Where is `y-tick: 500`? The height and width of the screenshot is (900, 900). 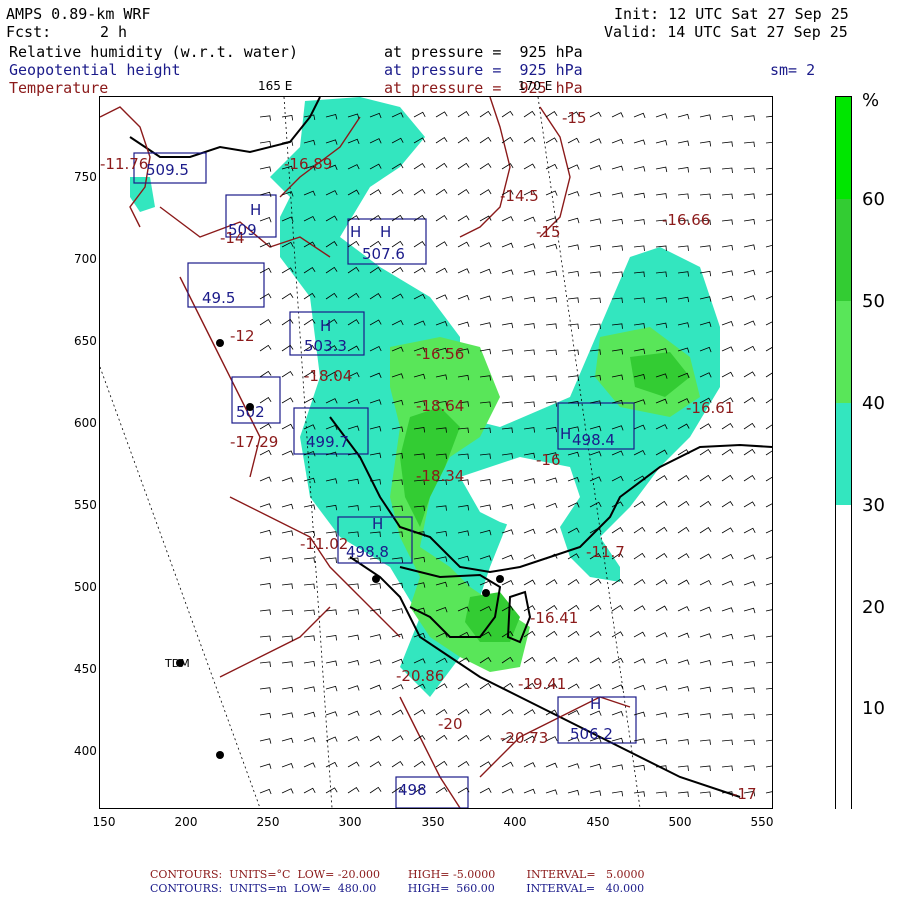
y-tick: 500 is located at coordinates (85, 587).